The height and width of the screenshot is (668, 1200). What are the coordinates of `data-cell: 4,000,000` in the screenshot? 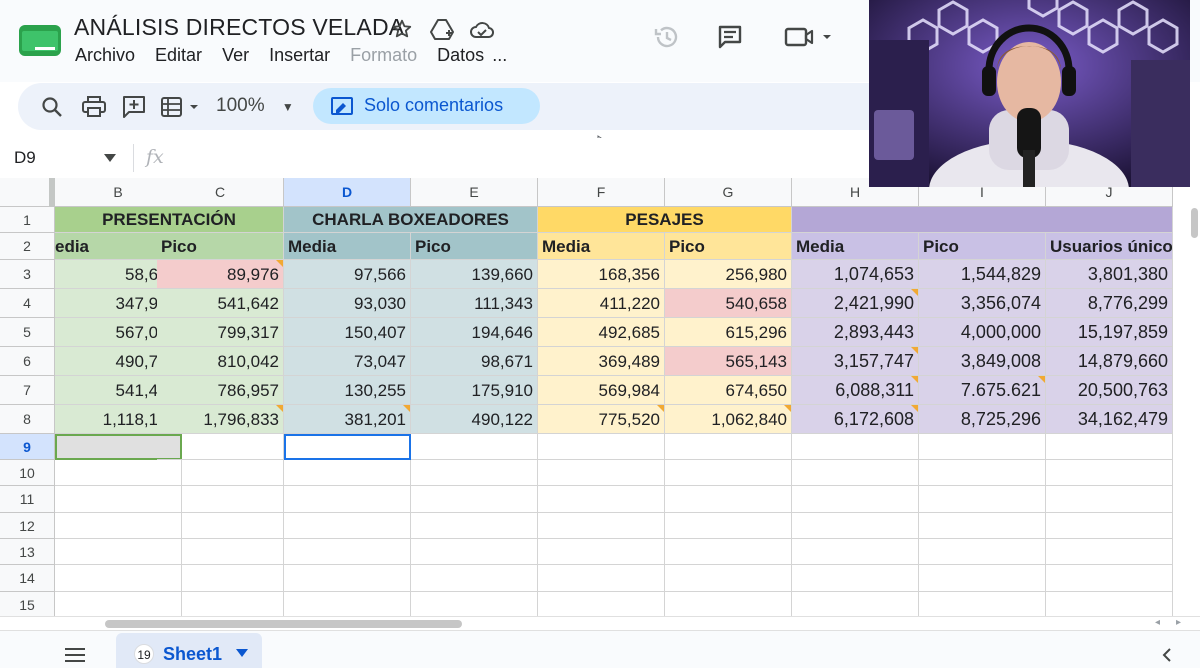 It's located at (982, 332).